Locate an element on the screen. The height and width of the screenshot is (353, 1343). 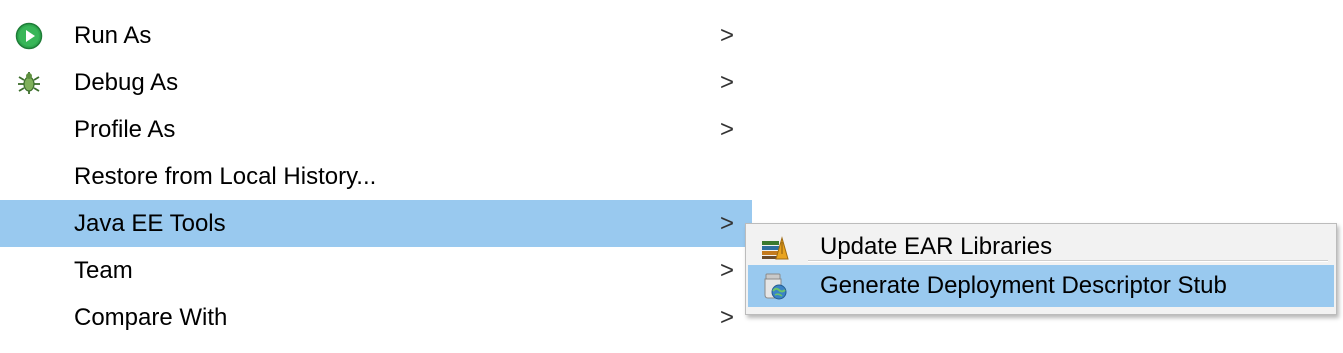
submenu-item-generate-deployment-descriptor-stub: Generate Deployment Descriptor Stub is located at coordinates (1041, 286).